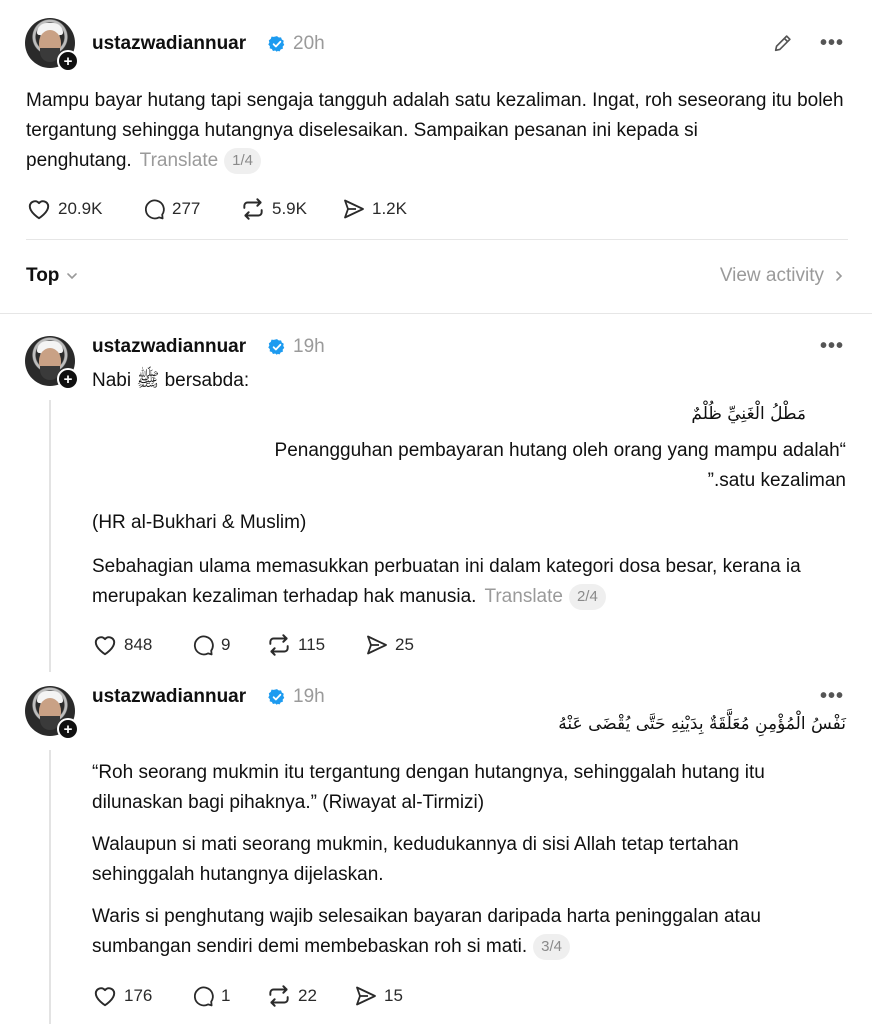 Image resolution: width=872 pixels, height=1024 pixels. I want to click on reply-button: 1, so click(228, 996).